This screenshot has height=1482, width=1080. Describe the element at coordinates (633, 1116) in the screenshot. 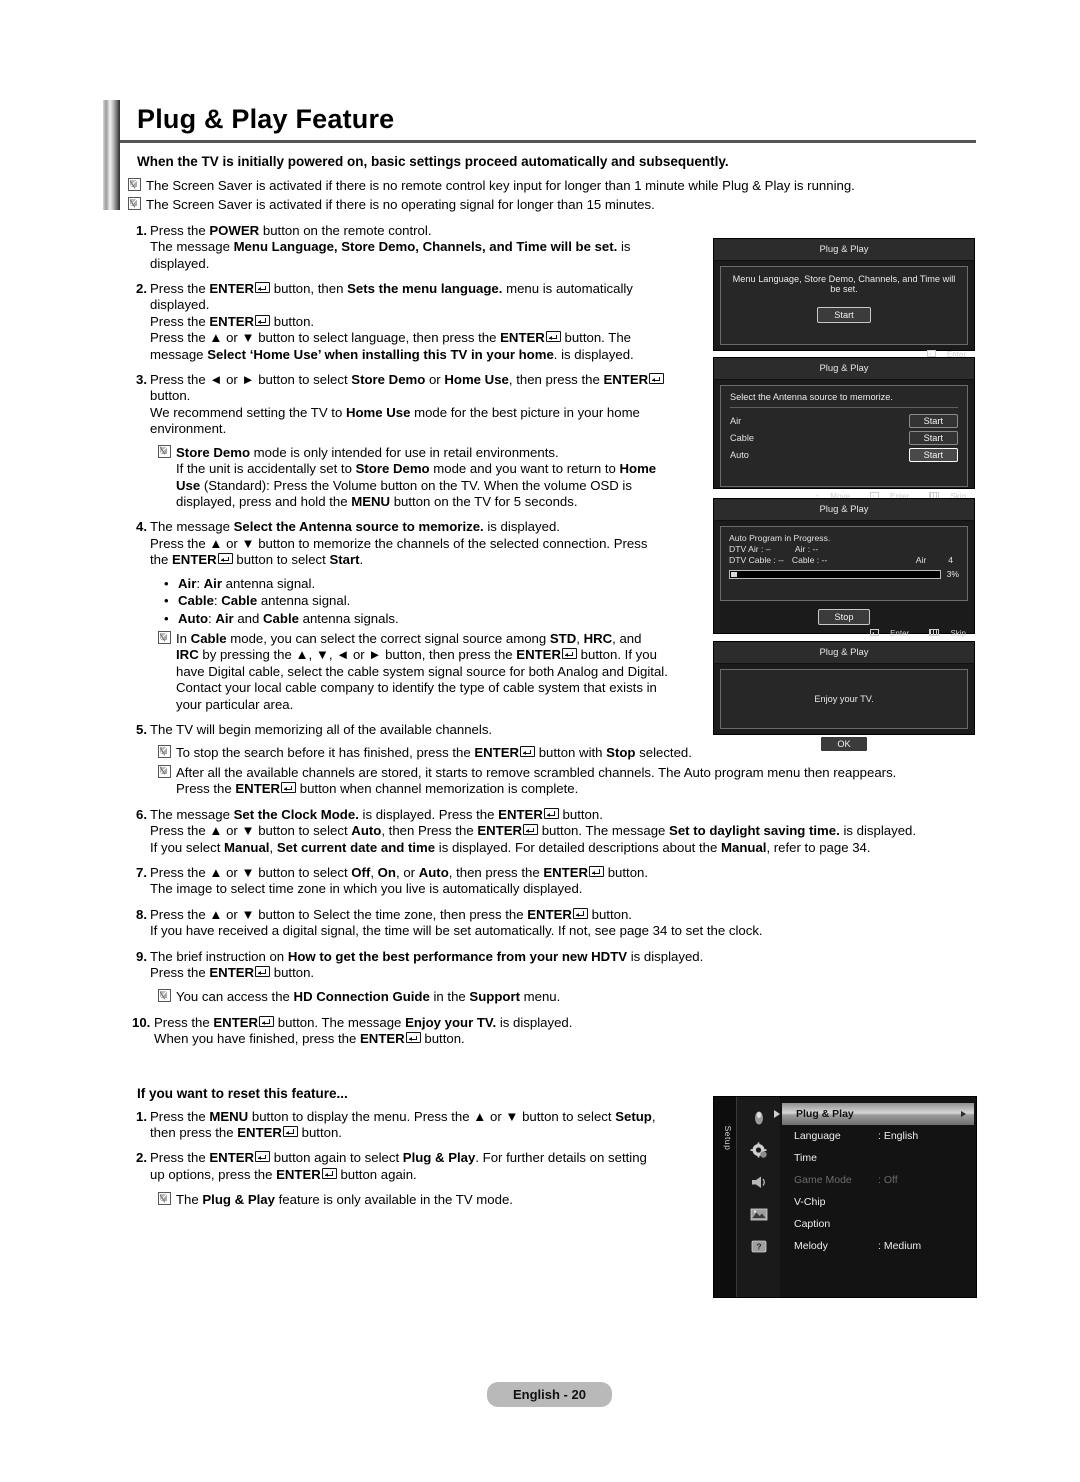

I see `t: Setup` at that location.